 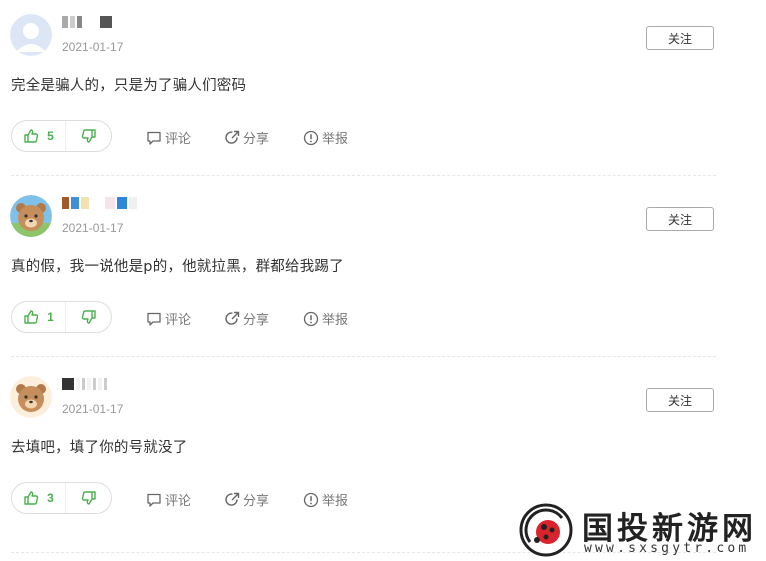 What do you see at coordinates (177, 267) in the screenshot?
I see `comment-text: 真的假，我一说他是p的，他就拉黑，群都给我踢了` at bounding box center [177, 267].